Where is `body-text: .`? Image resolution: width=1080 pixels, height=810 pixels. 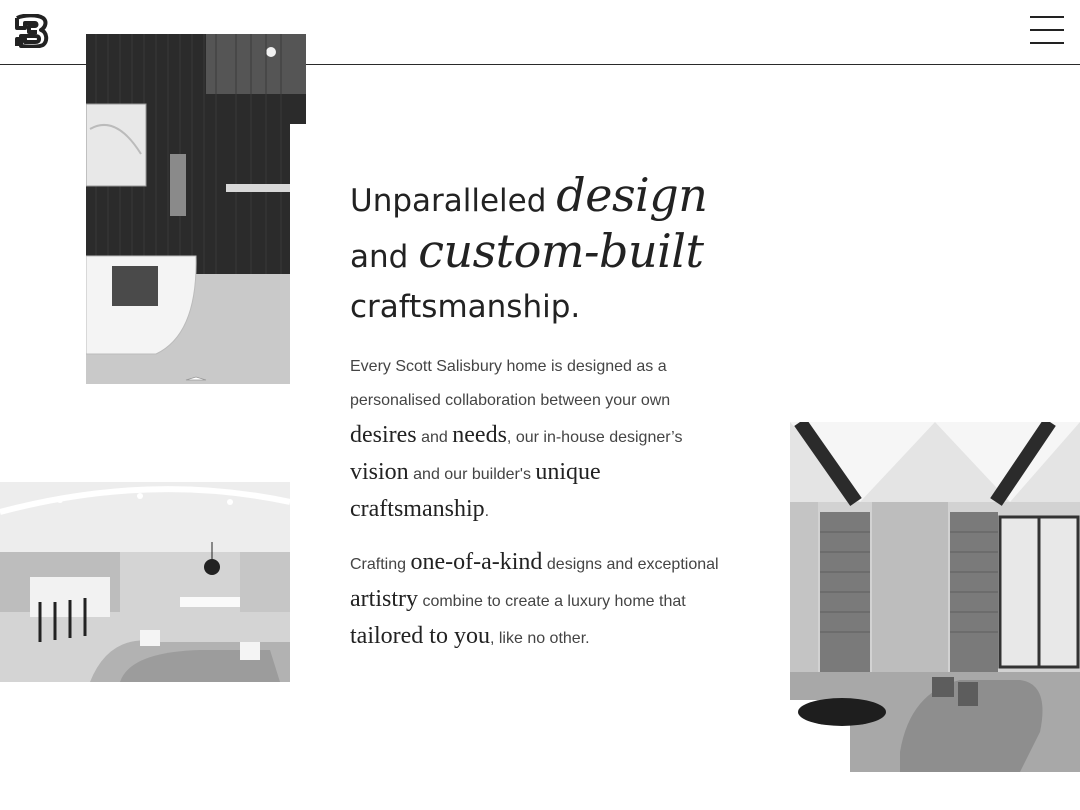
body-text: . is located at coordinates (487, 511).